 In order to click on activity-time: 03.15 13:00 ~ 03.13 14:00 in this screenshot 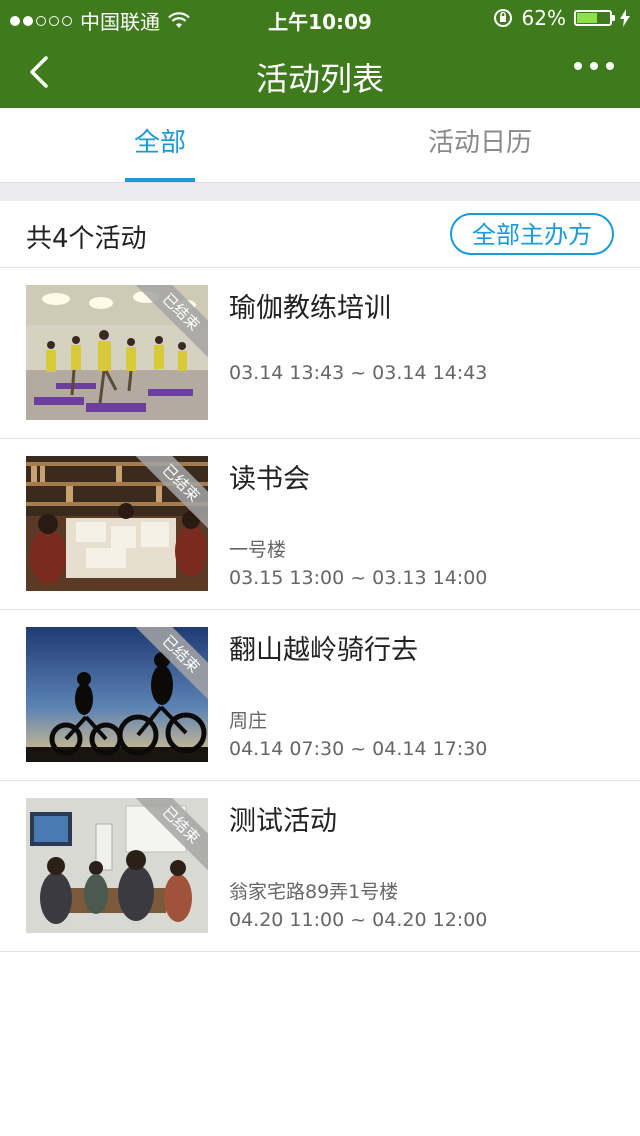, I will do `click(358, 578)`.